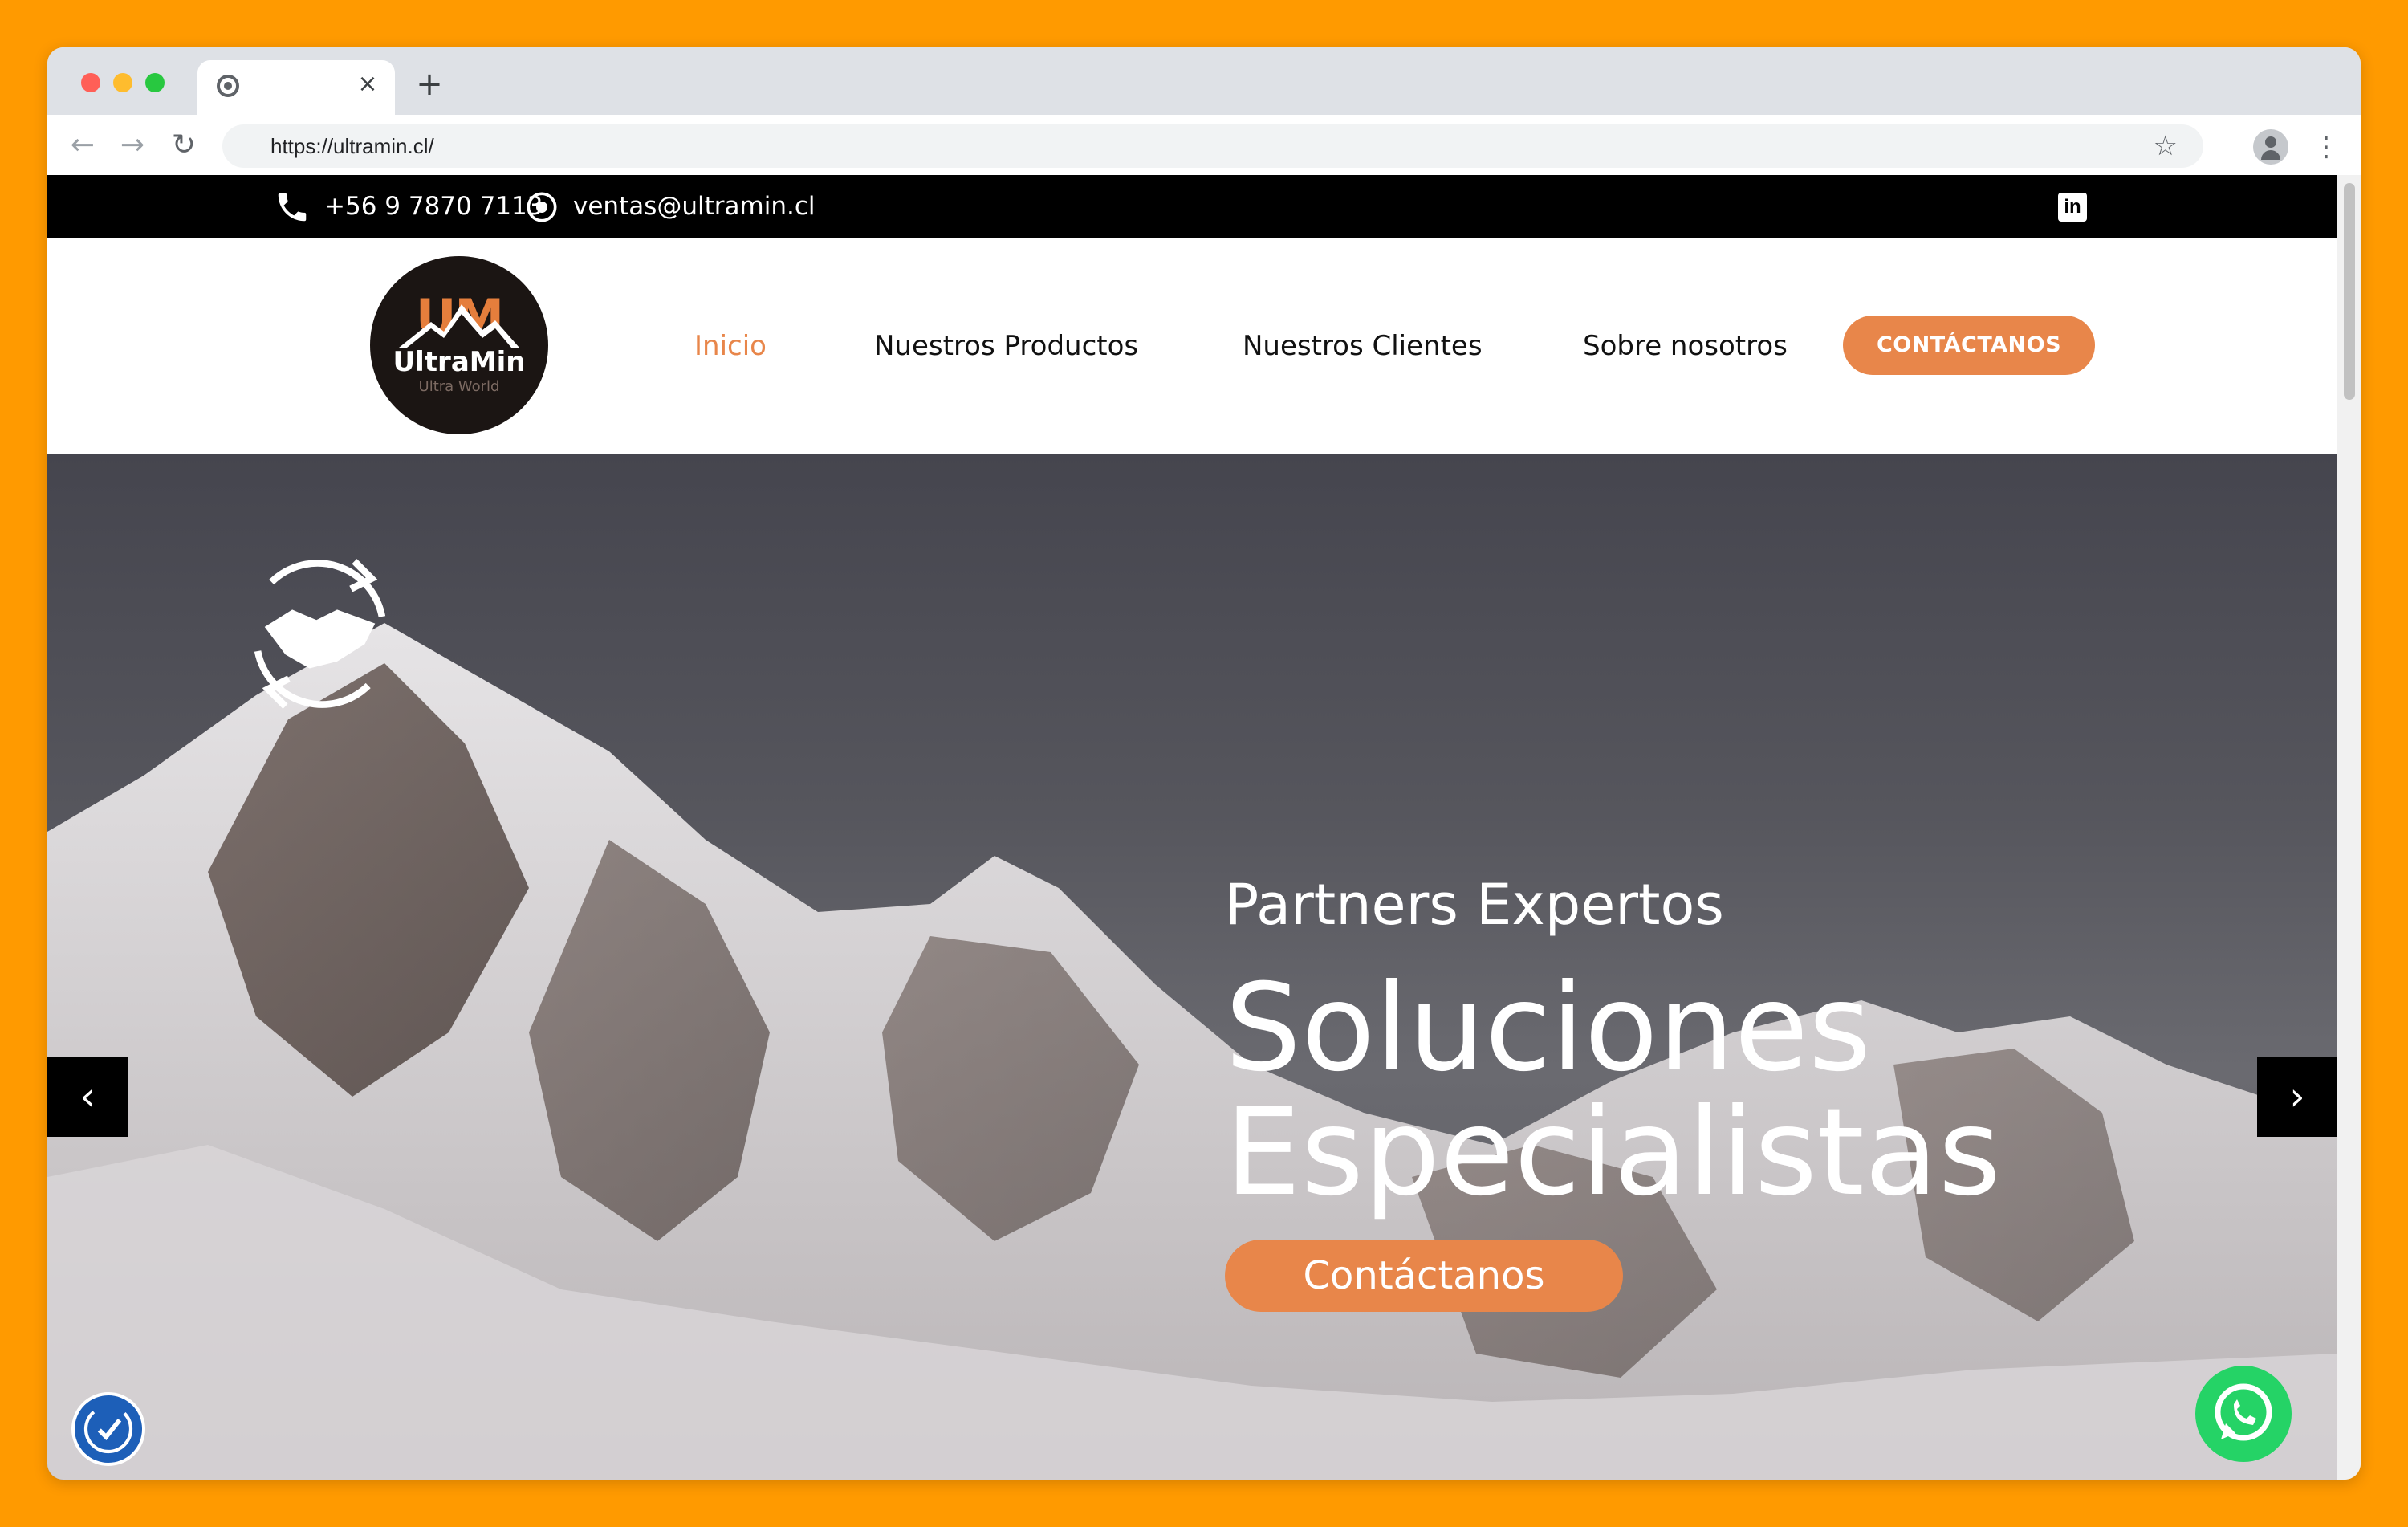  Describe the element at coordinates (694, 206) in the screenshot. I see `email-address: ventas@ultramin.cl` at that location.